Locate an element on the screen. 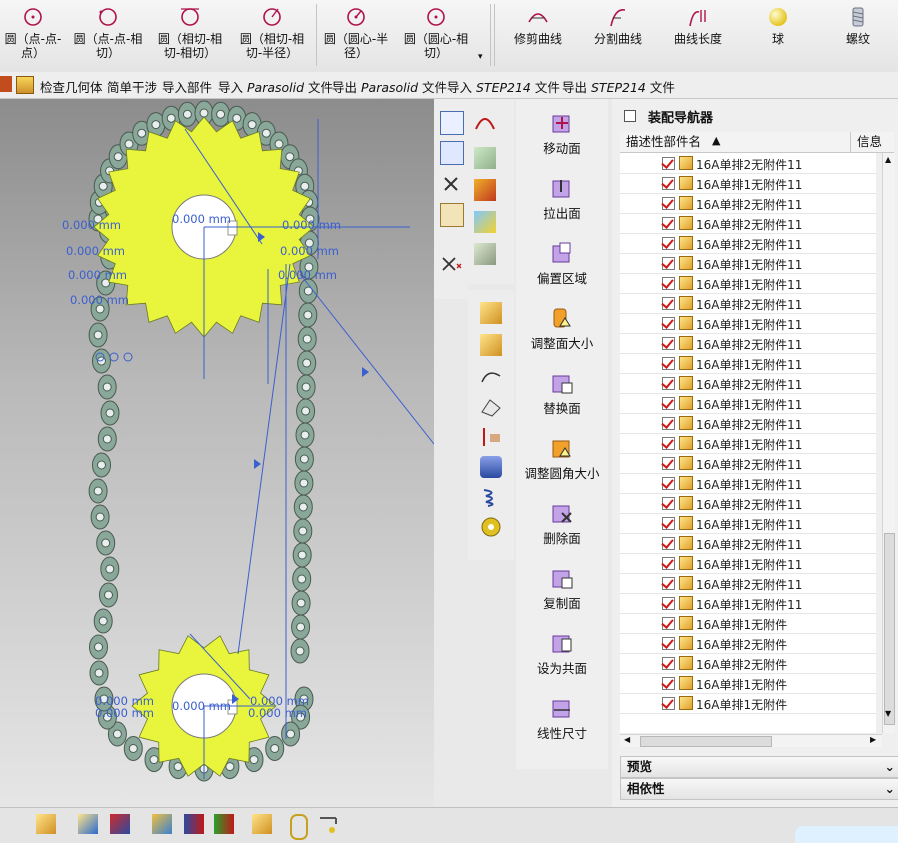 The image size is (898, 843). circle-point-tangent-button: 圆（点-点-相 切） is located at coordinates (108, 32).